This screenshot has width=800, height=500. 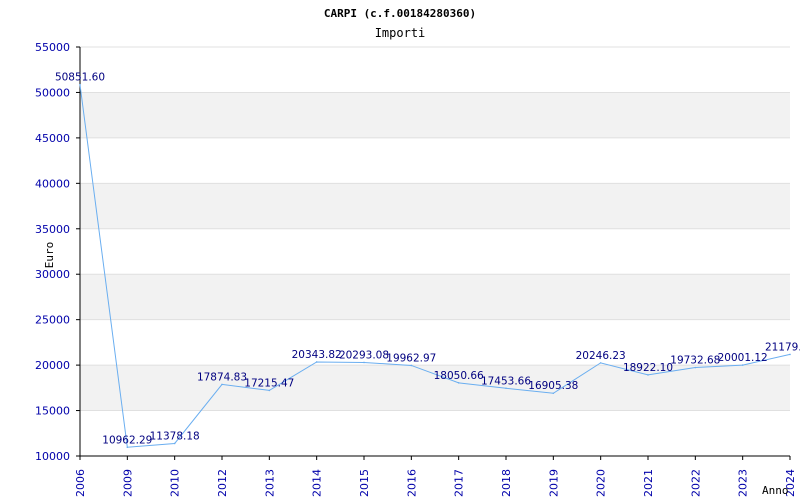 What do you see at coordinates (127, 483) in the screenshot?
I see `x-tick-label: 2009` at bounding box center [127, 483].